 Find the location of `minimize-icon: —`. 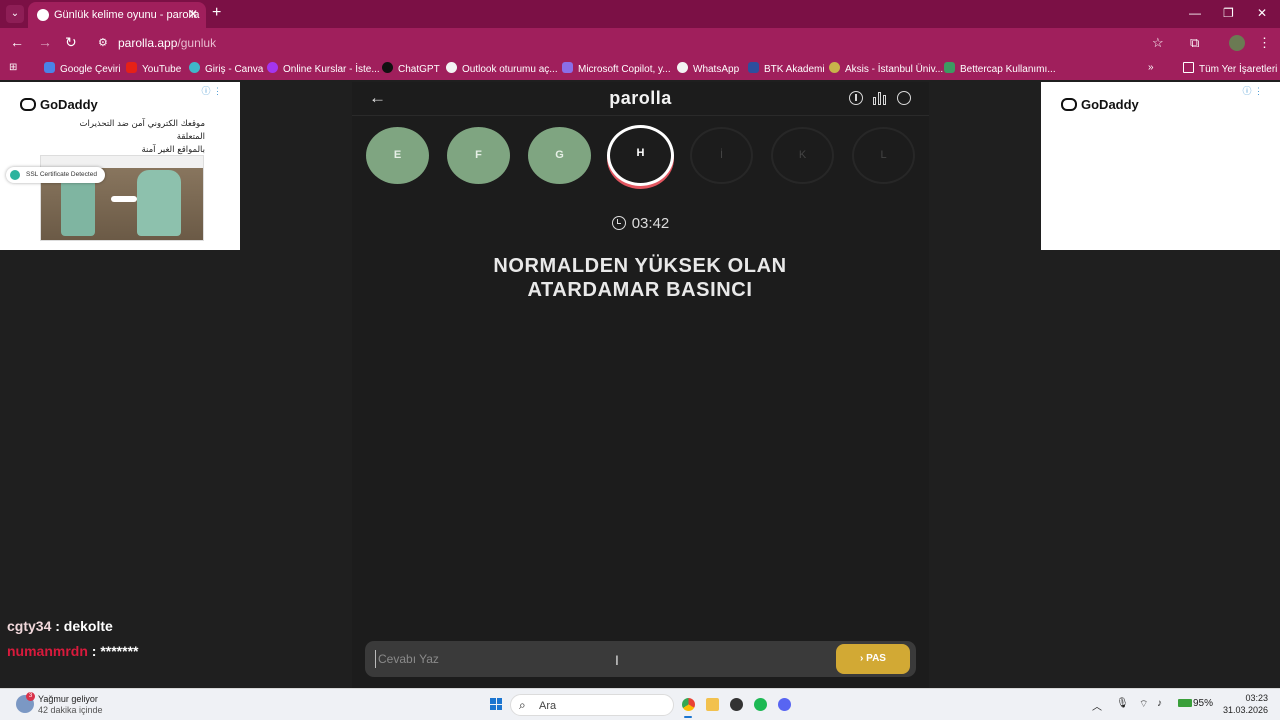

minimize-icon: — is located at coordinates (1195, 13).